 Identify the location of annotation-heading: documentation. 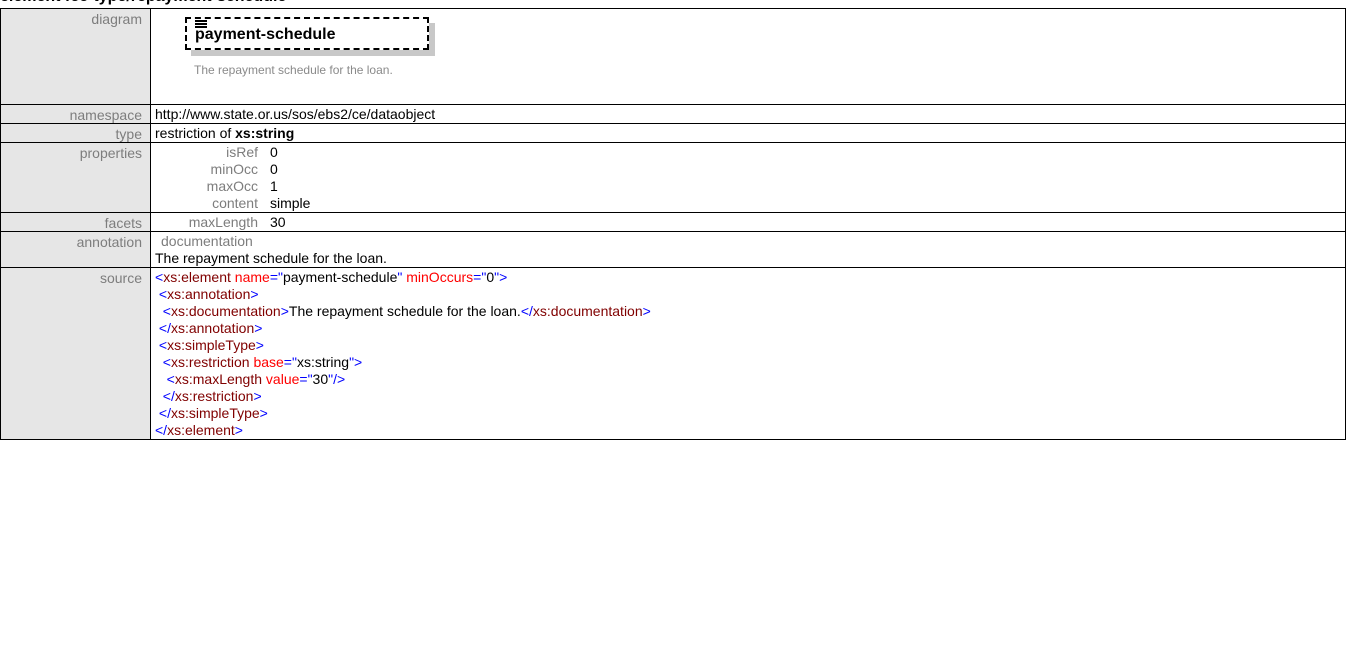
(207, 241).